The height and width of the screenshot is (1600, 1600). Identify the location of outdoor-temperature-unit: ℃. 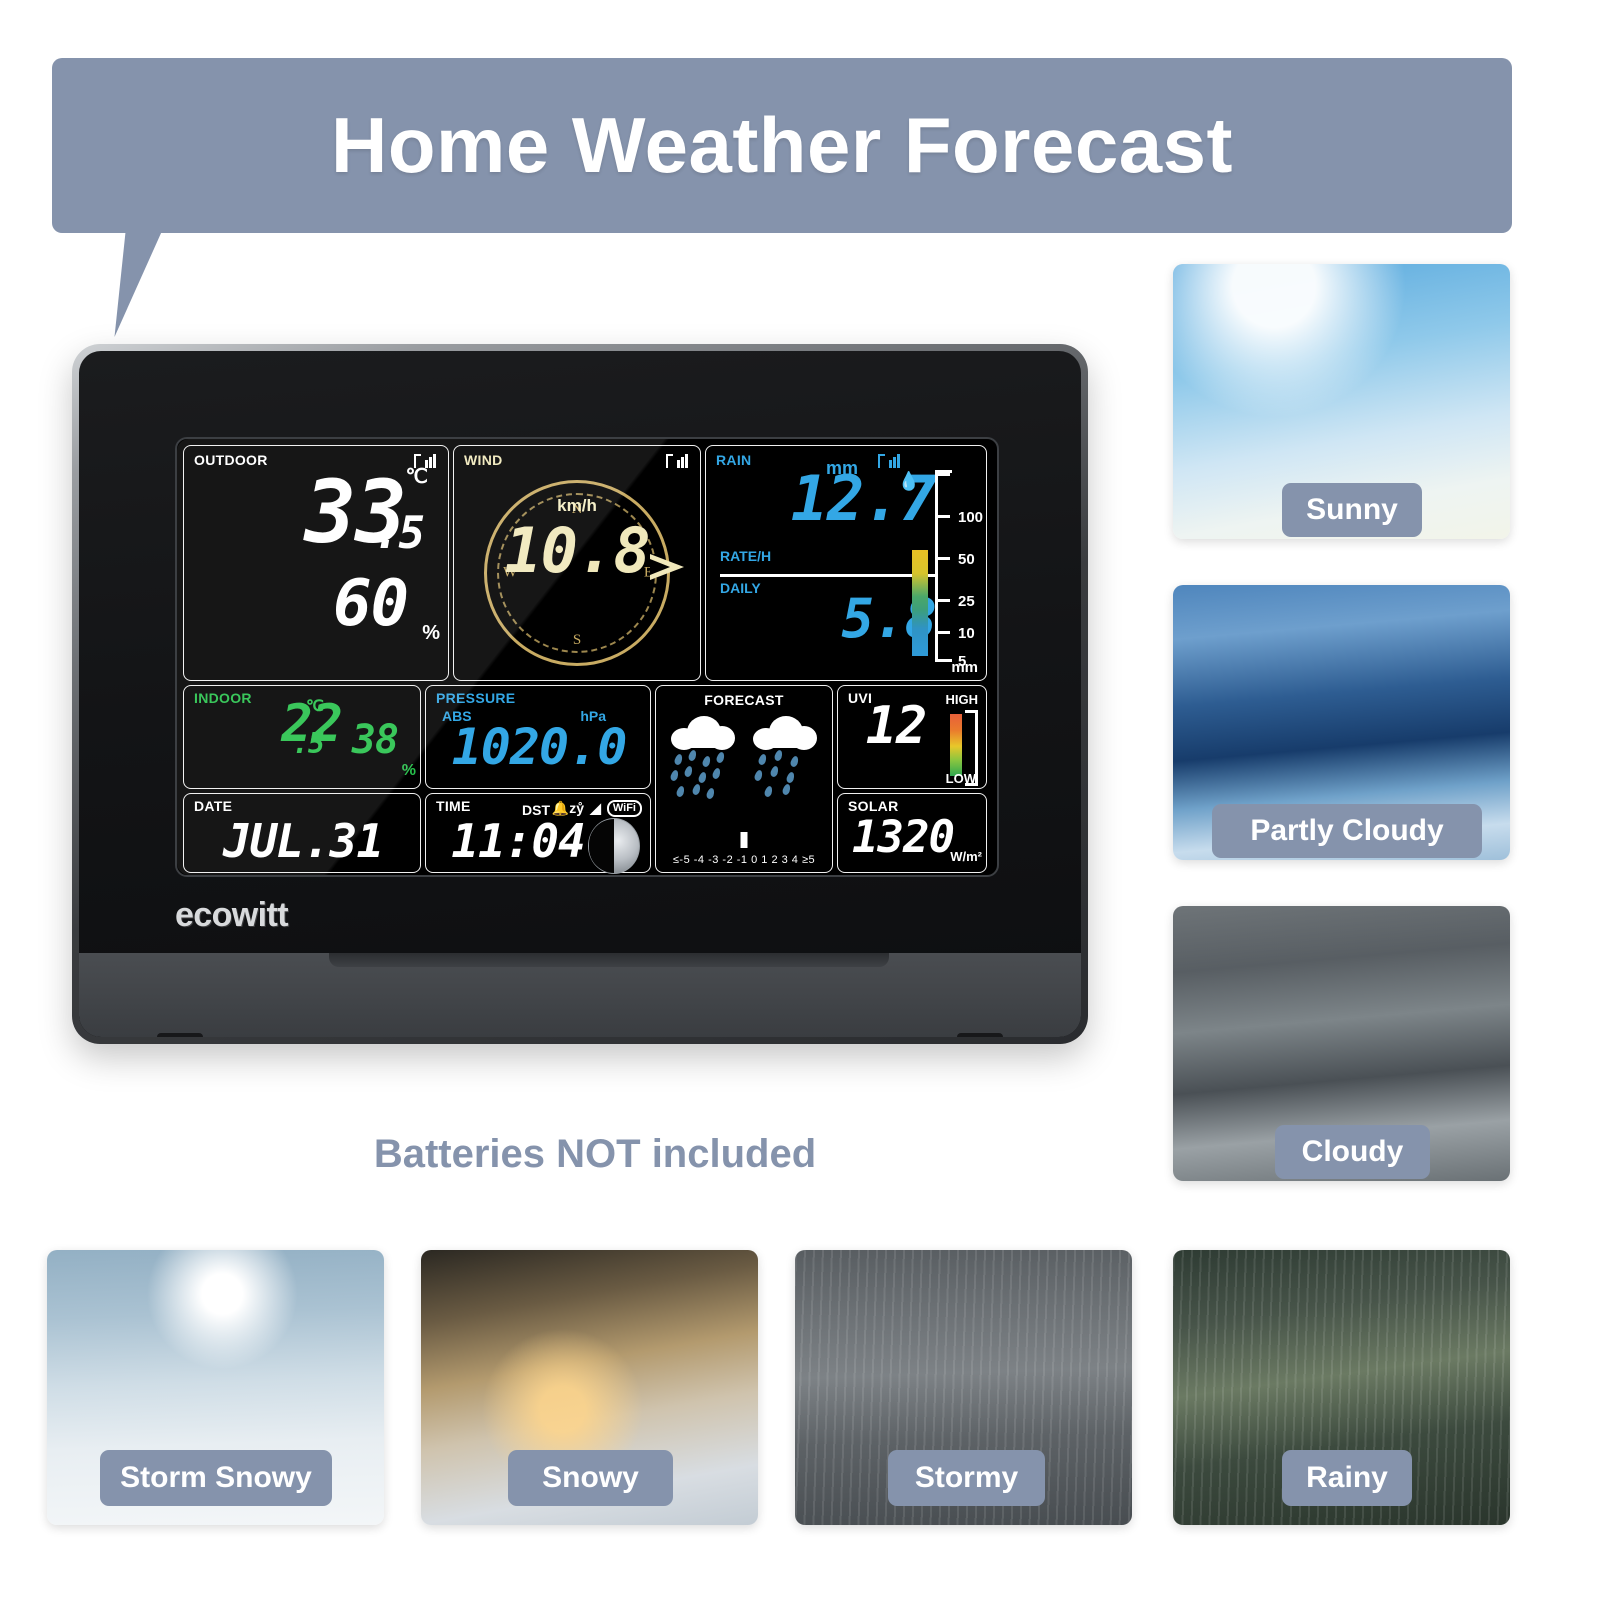
(416, 477).